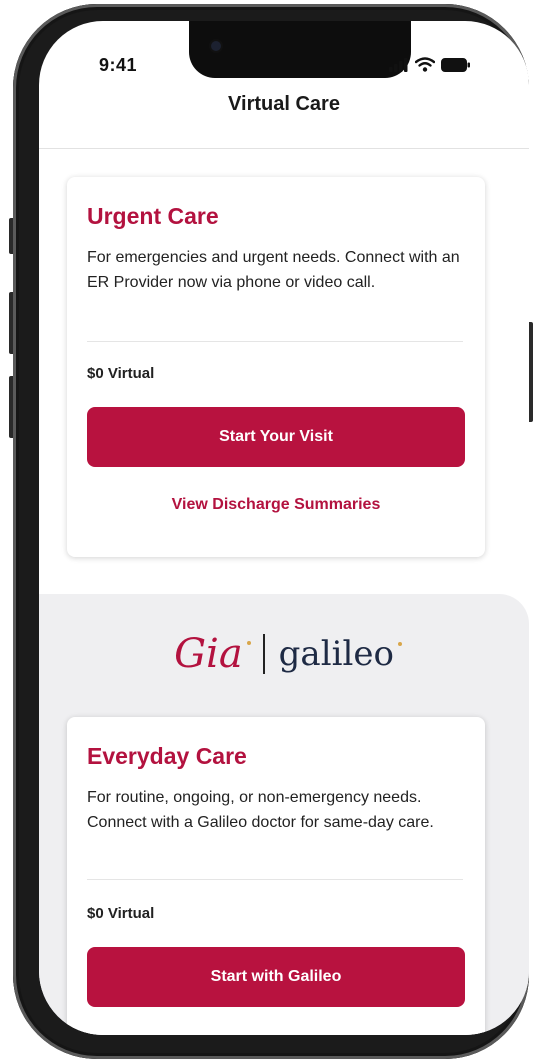 The height and width of the screenshot is (1059, 542). I want to click on urgent-care-title: Urgent Care, so click(153, 216).